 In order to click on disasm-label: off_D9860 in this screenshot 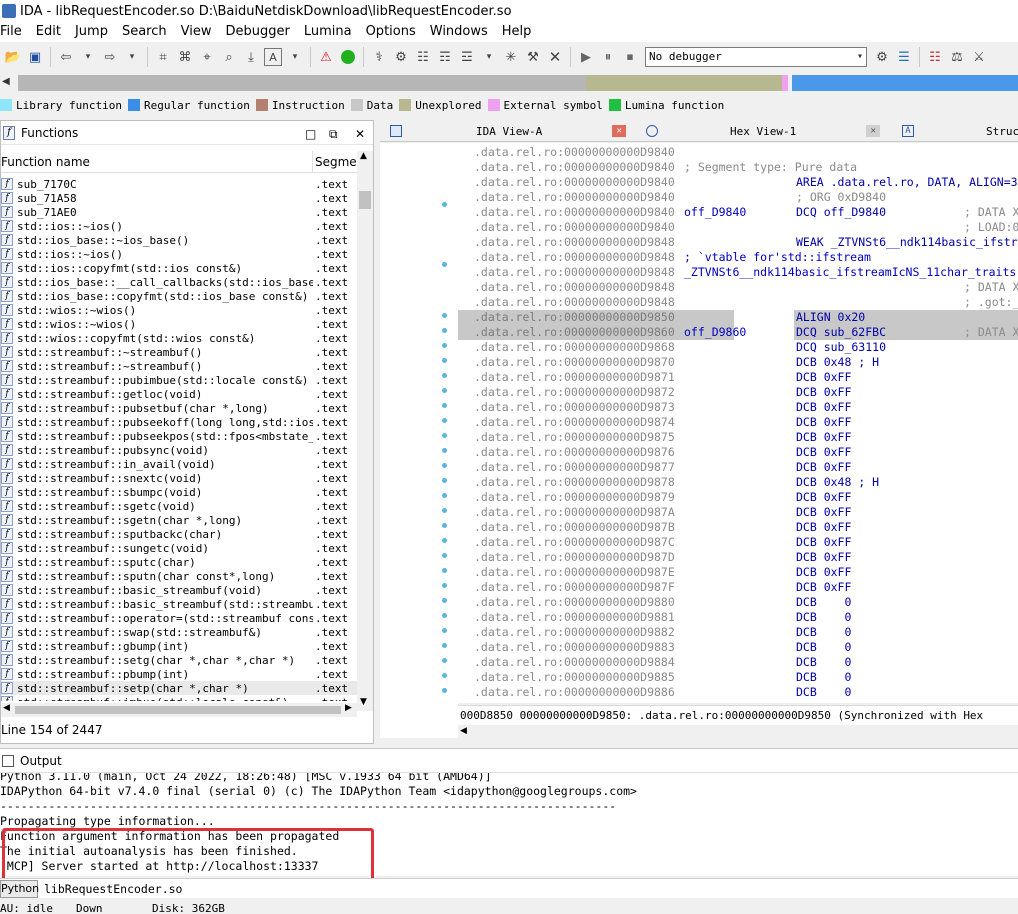, I will do `click(715, 332)`.